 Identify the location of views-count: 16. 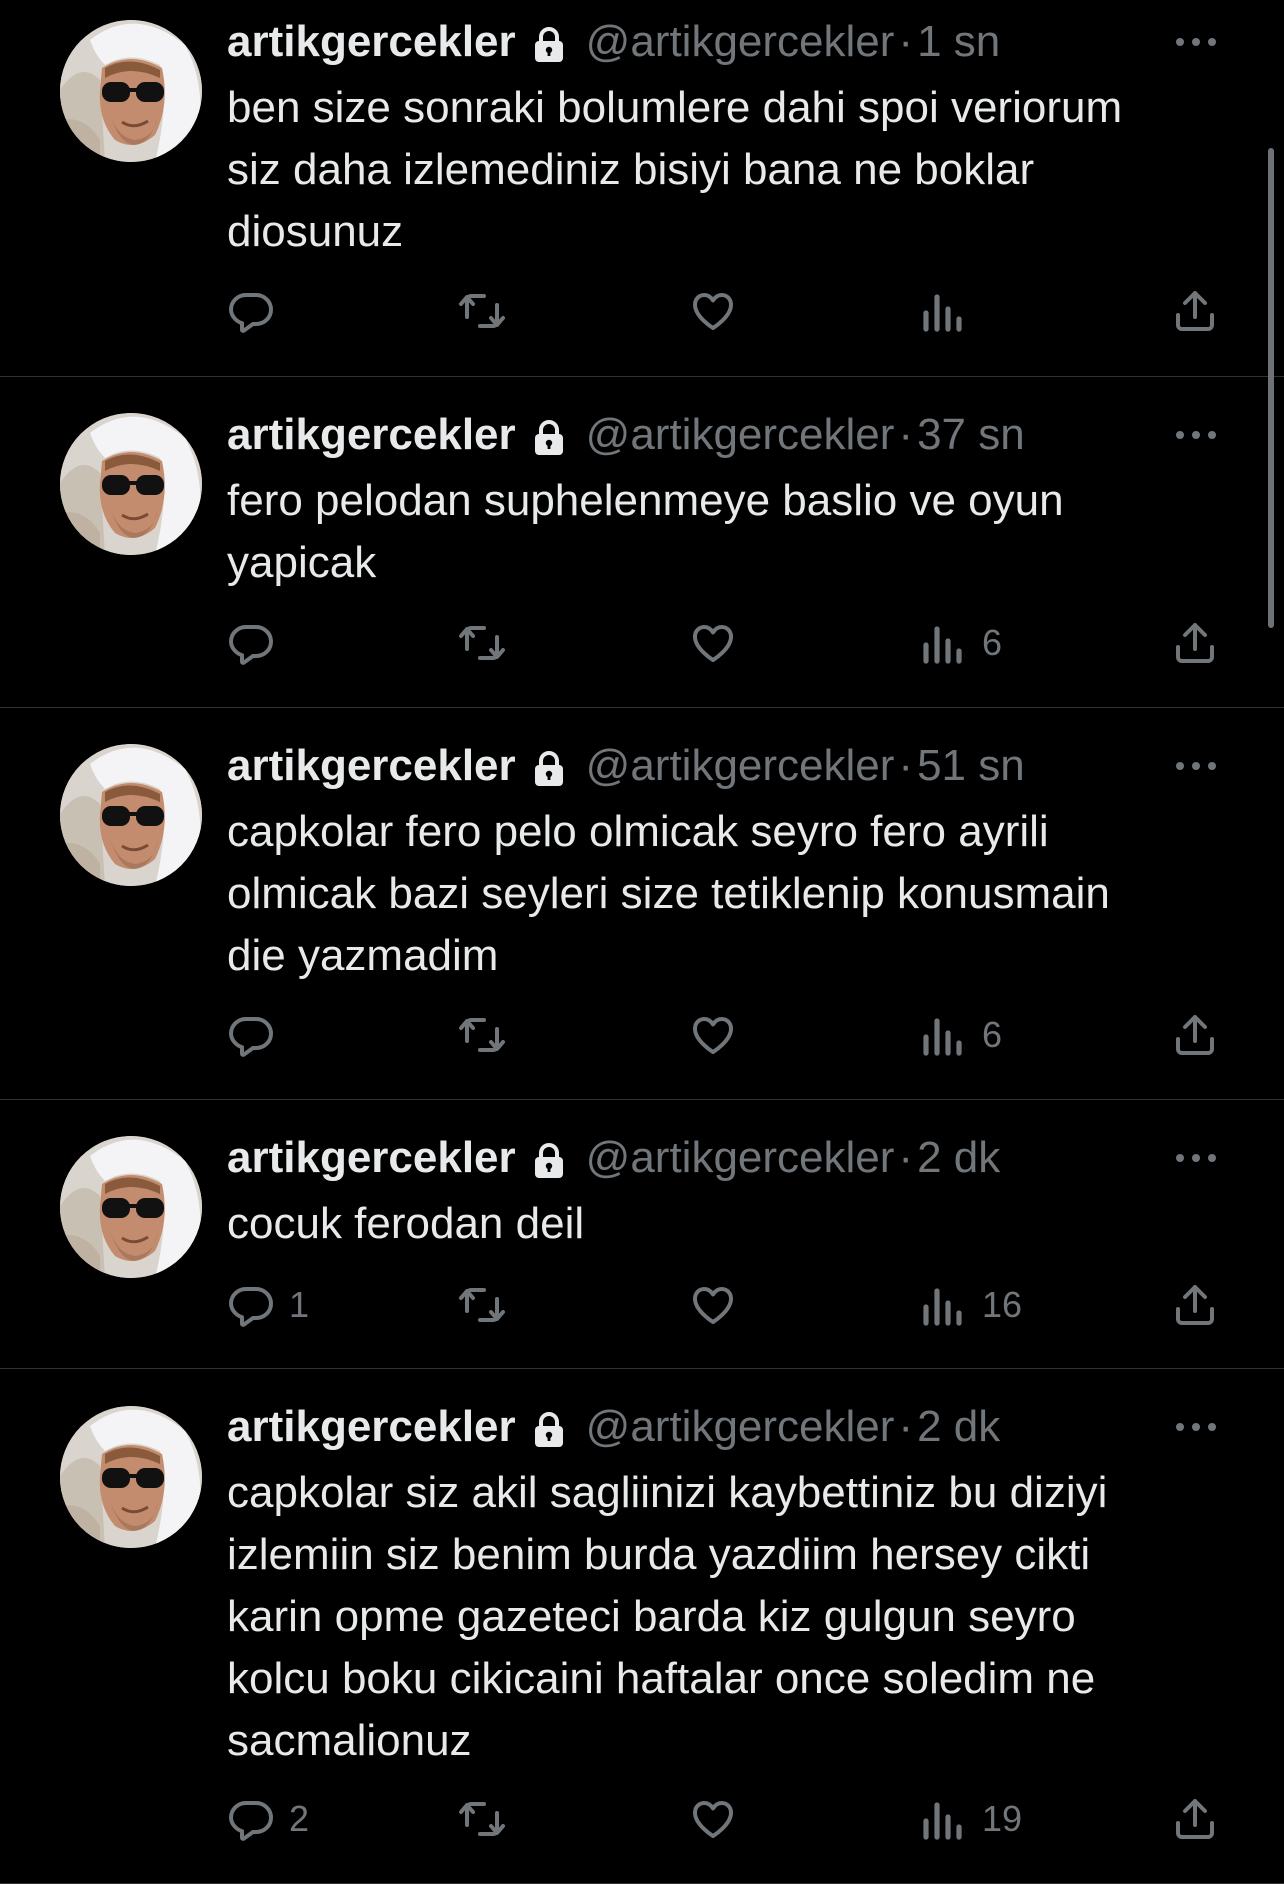
(1002, 1304).